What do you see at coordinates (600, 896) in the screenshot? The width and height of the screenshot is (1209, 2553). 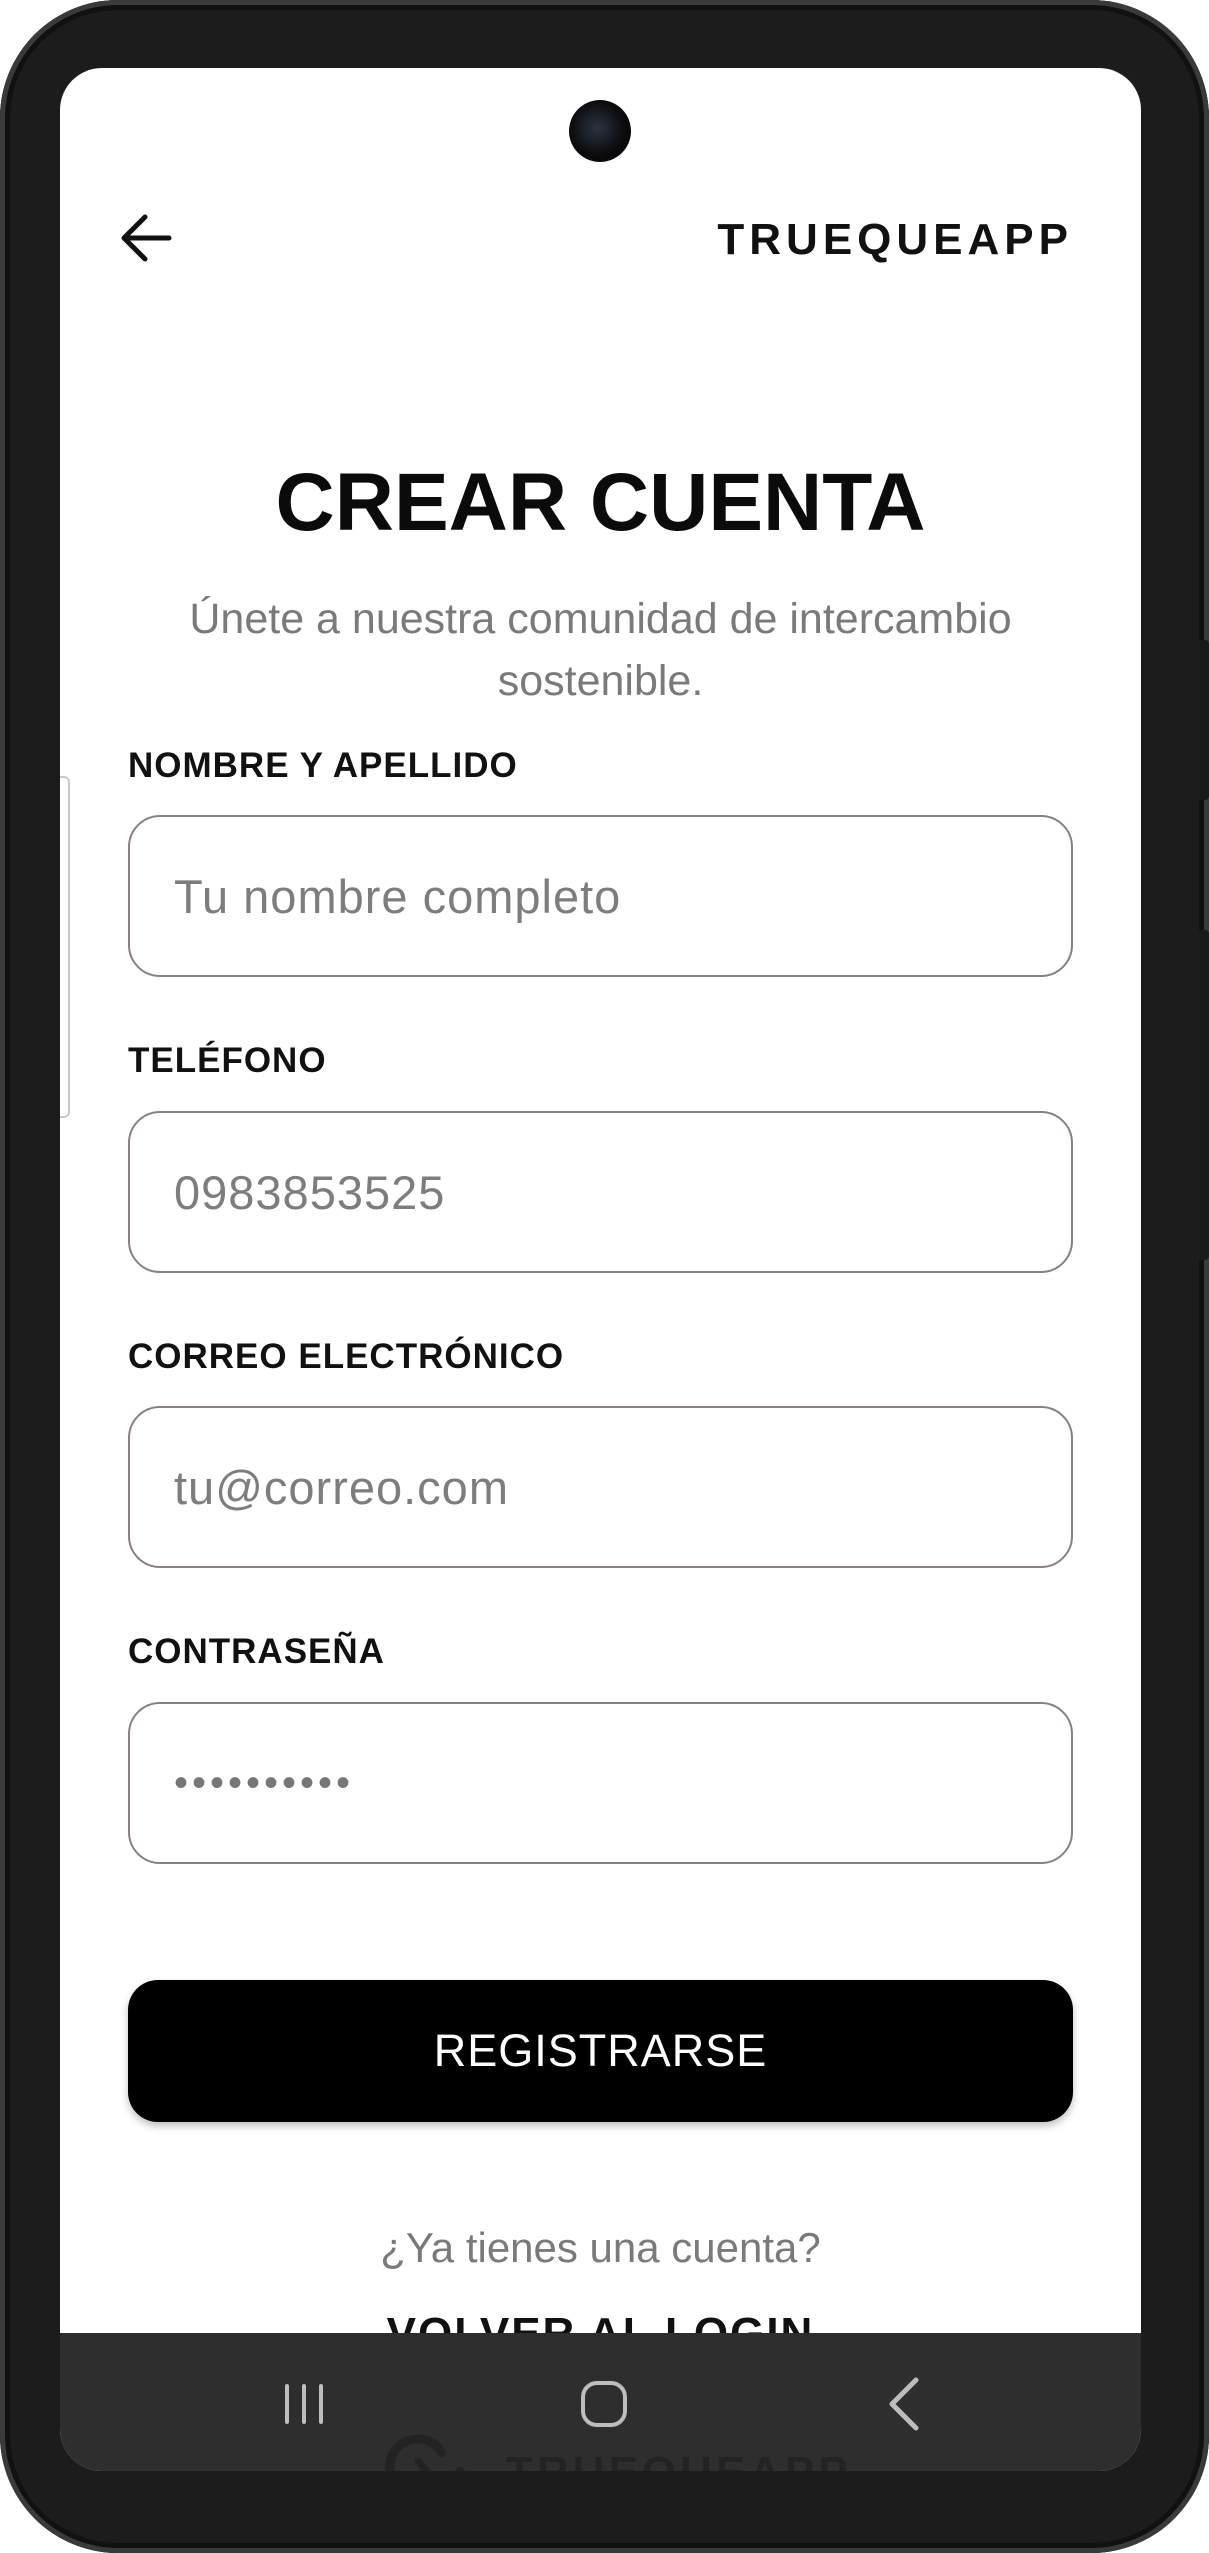 I see `name-field` at bounding box center [600, 896].